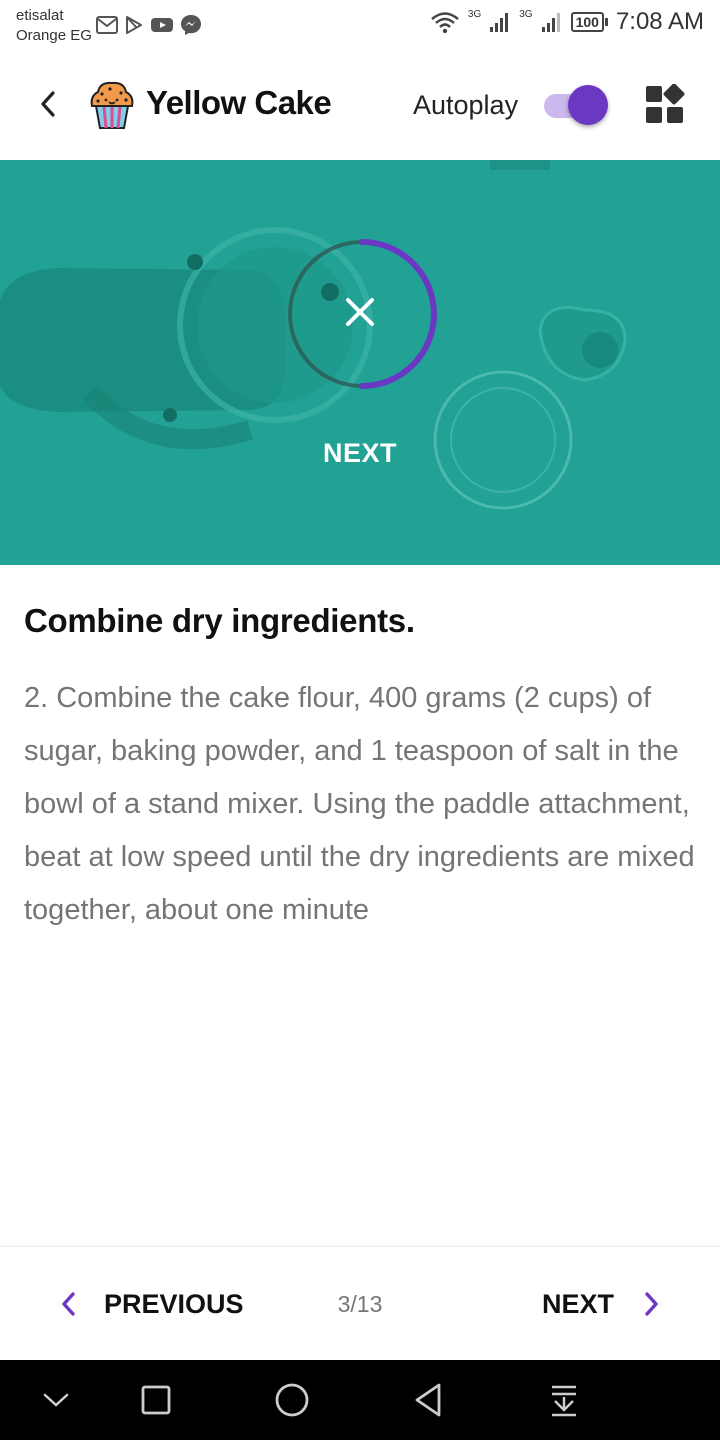 This screenshot has width=720, height=1440. I want to click on autoplay-toggle, so click(577, 105).